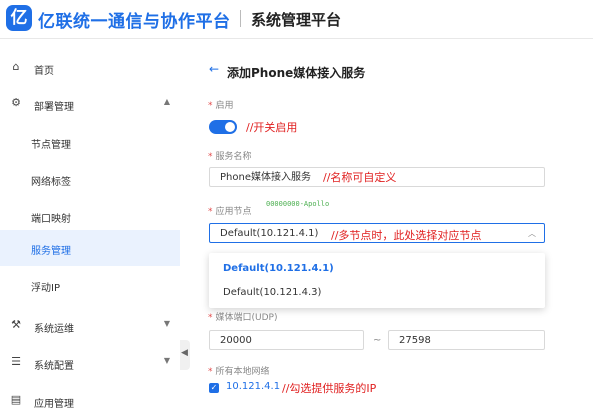 Image resolution: width=593 pixels, height=419 pixels. What do you see at coordinates (214, 388) in the screenshot?
I see `ip-checkbox: ✓` at bounding box center [214, 388].